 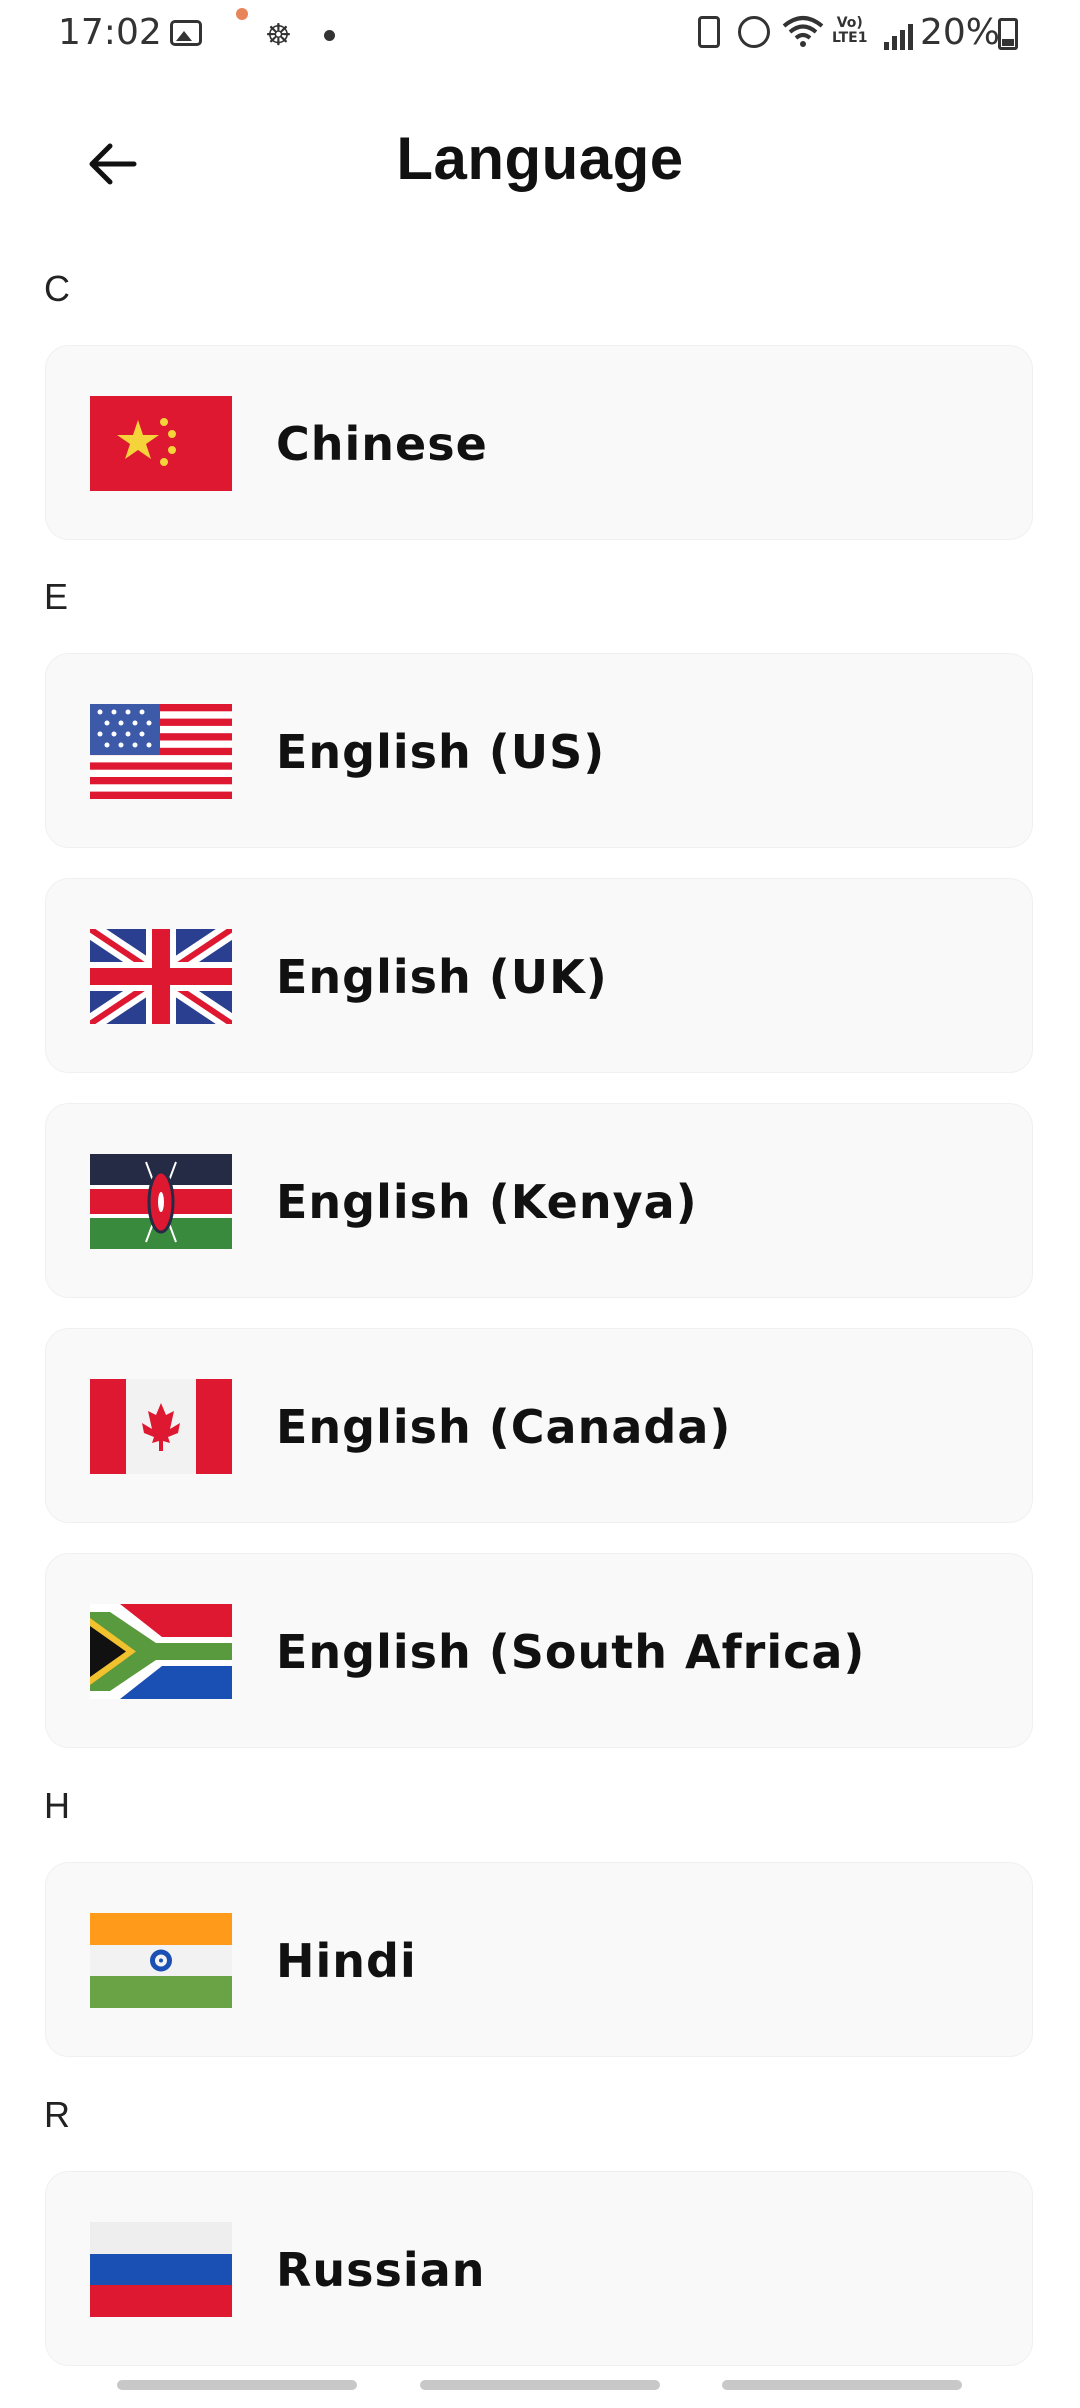 I want to click on status-time: 17:02, so click(x=110, y=32).